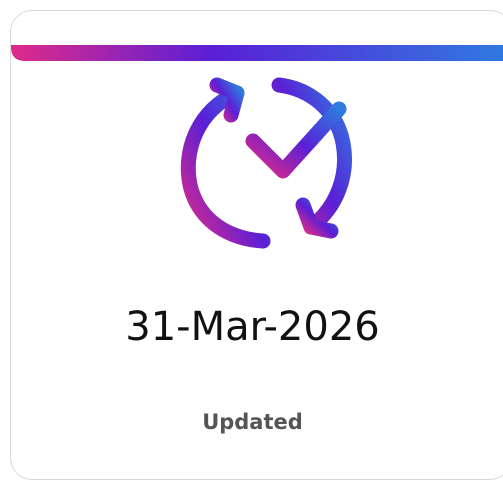  Describe the element at coordinates (257, 53) in the screenshot. I see `accent-bar` at that location.